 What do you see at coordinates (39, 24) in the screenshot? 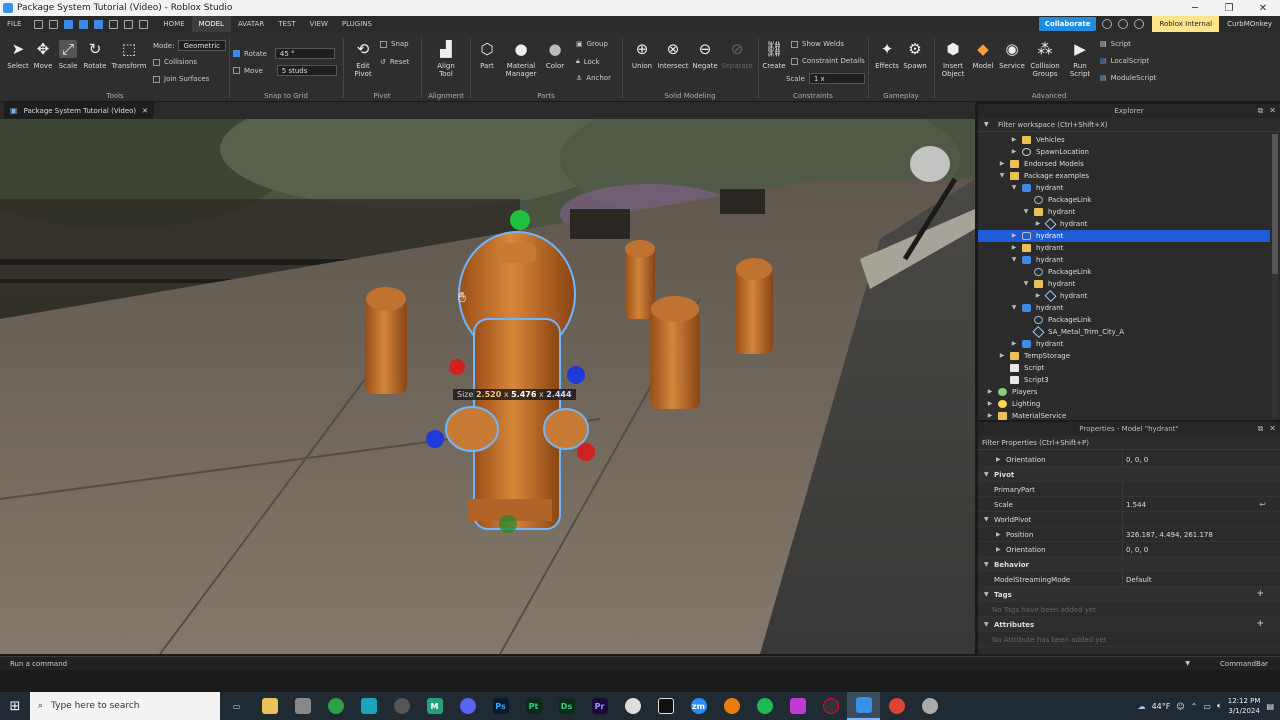
I see `new-file-icon` at bounding box center [39, 24].